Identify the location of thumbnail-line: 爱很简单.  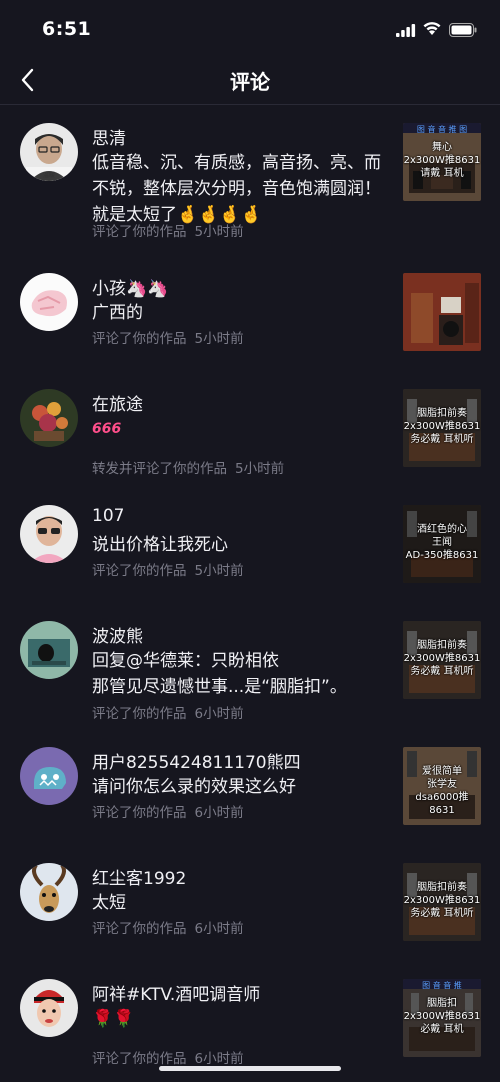
(442, 771).